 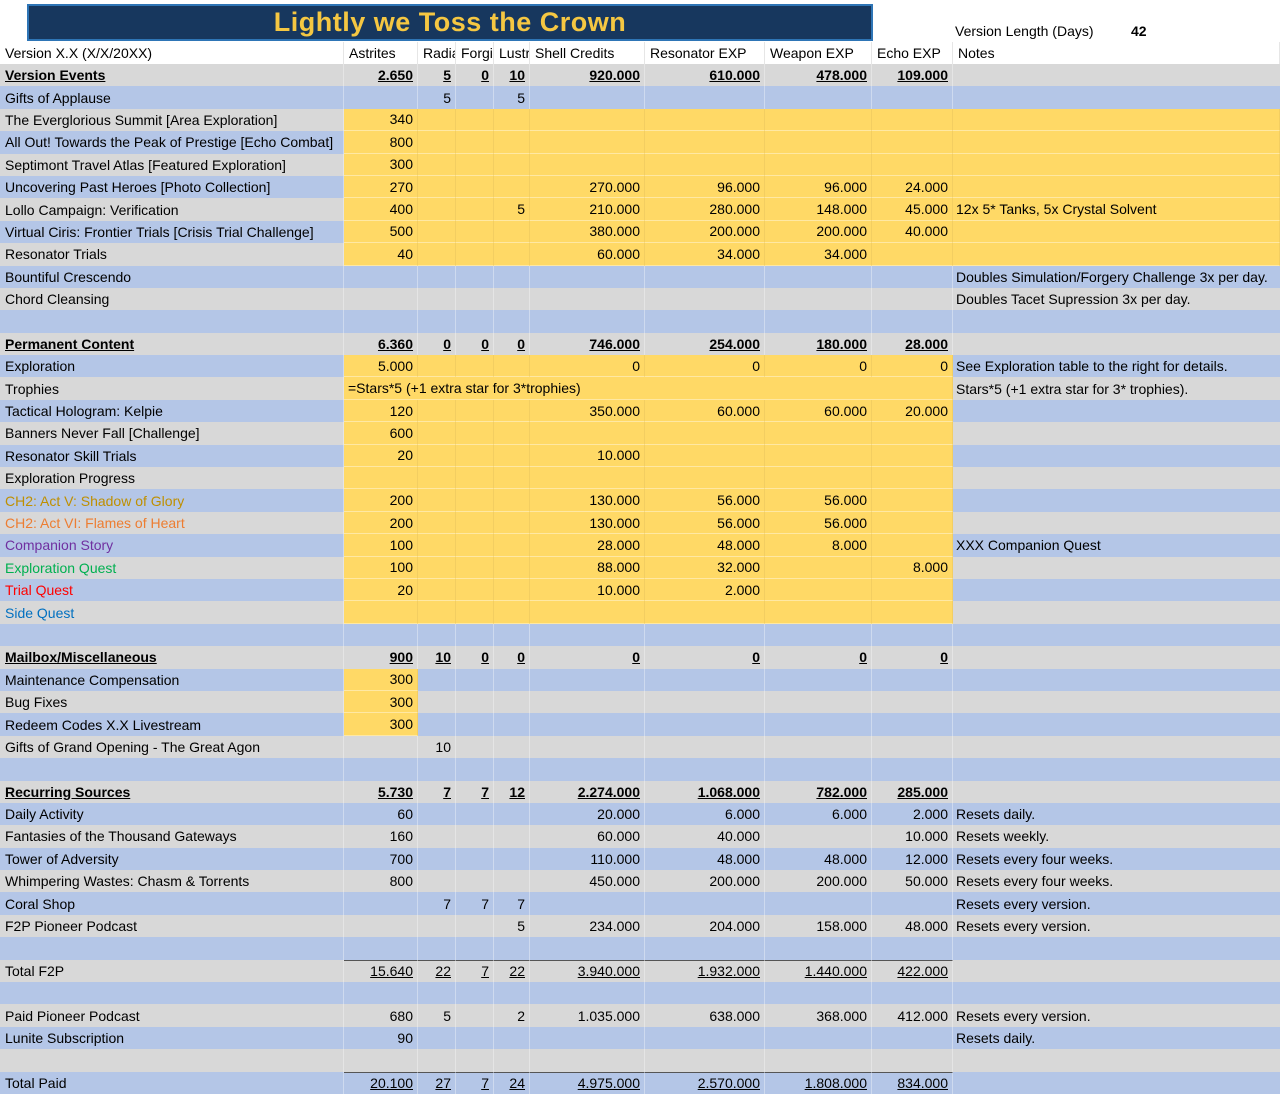 I want to click on row-label: Daily Activity, so click(x=172, y=814).